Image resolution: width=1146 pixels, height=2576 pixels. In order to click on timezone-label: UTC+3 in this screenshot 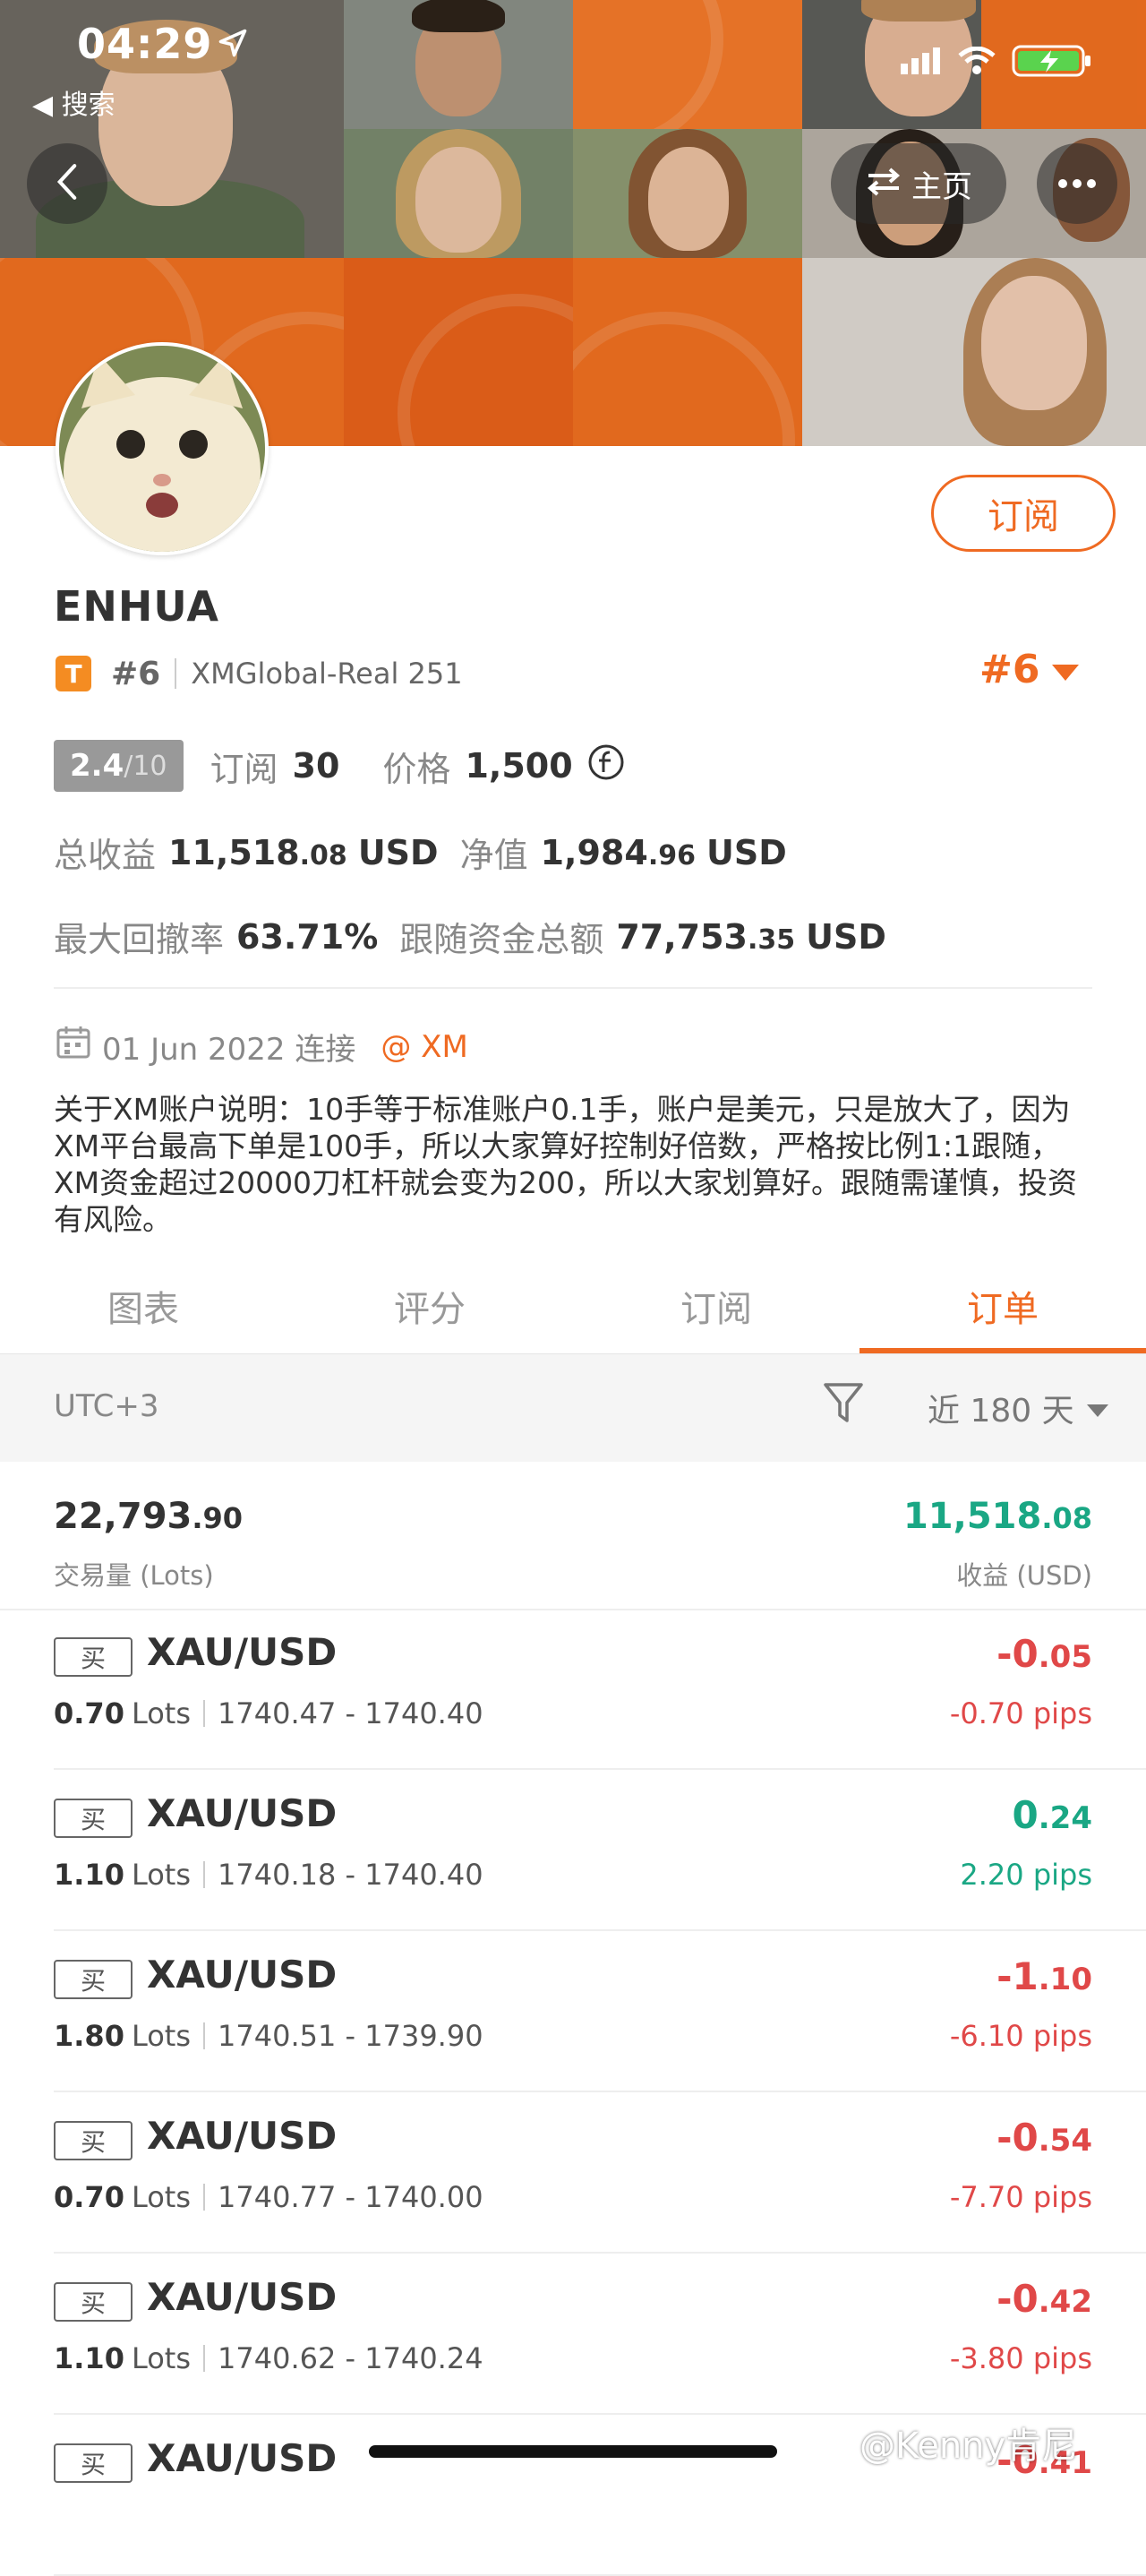, I will do `click(106, 1406)`.